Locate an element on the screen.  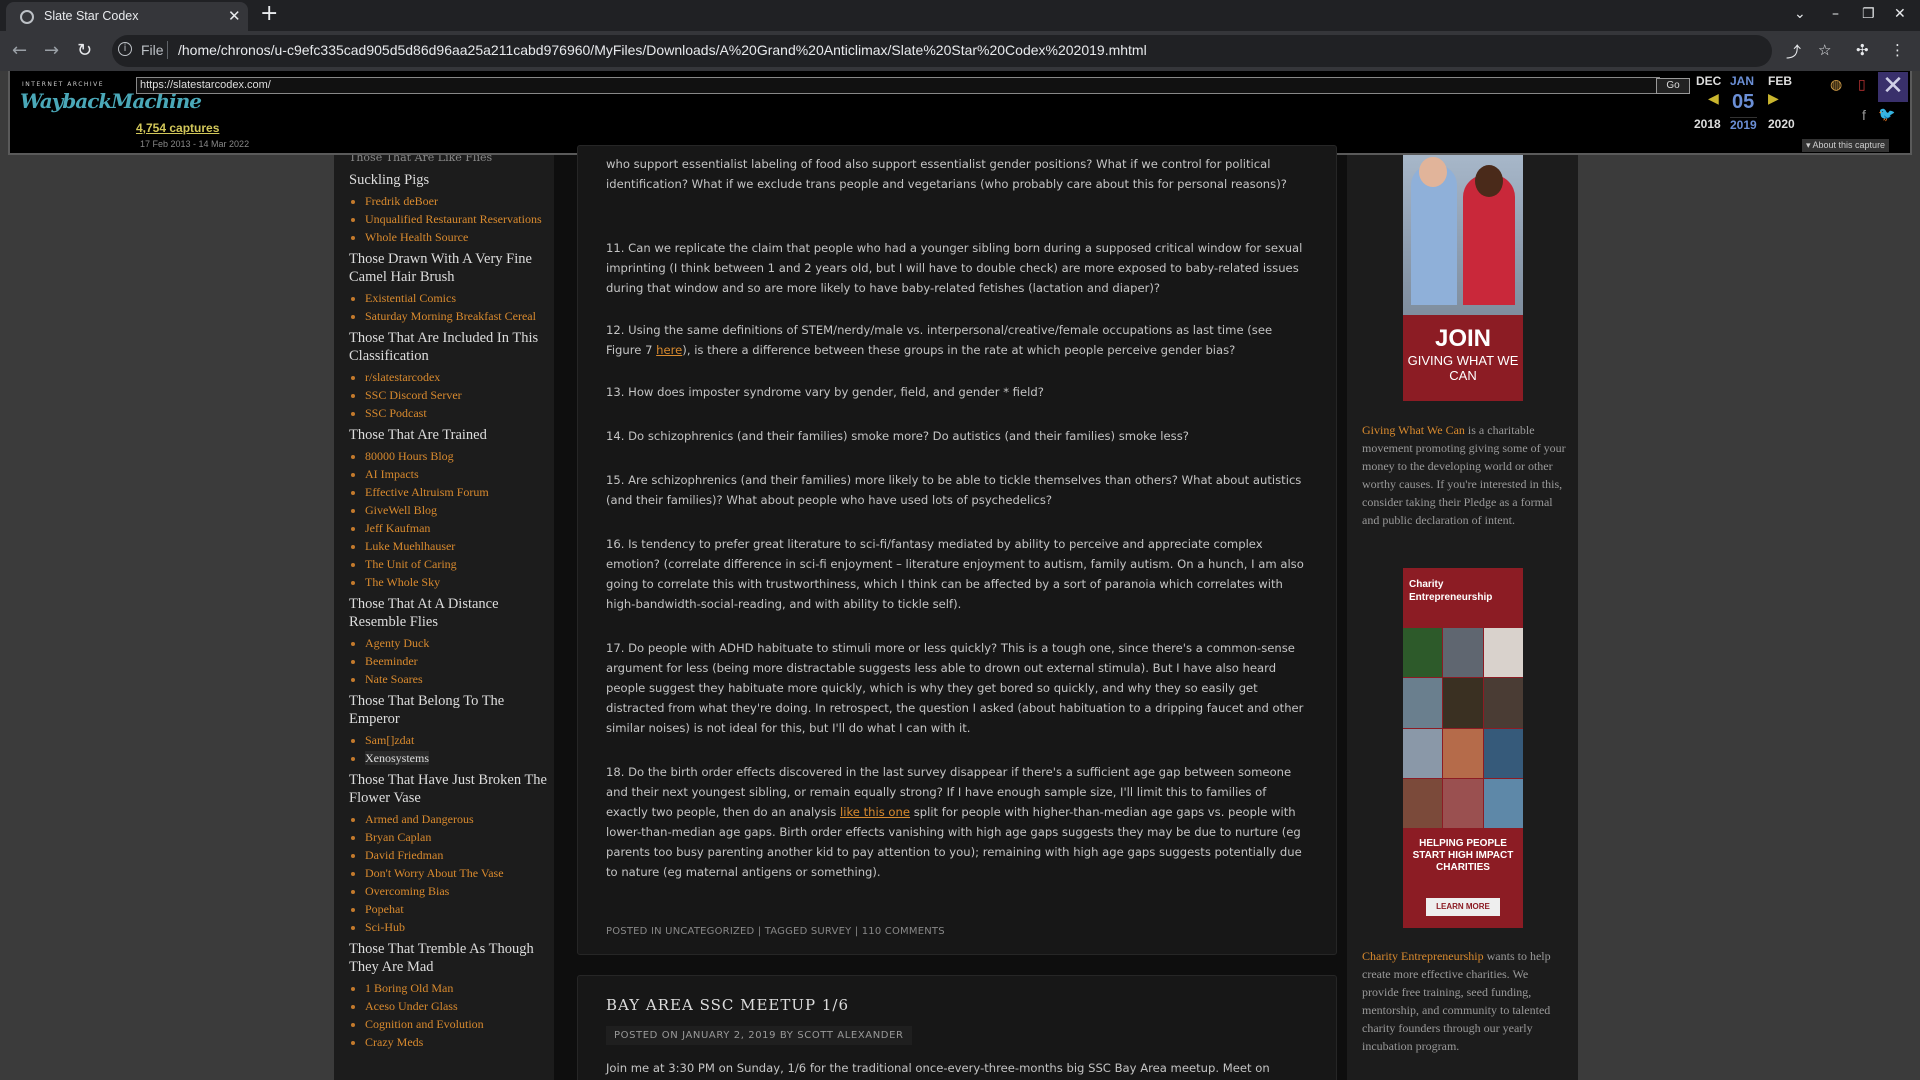
prev-capture-arrow-icon: ◀ is located at coordinates (1713, 99).